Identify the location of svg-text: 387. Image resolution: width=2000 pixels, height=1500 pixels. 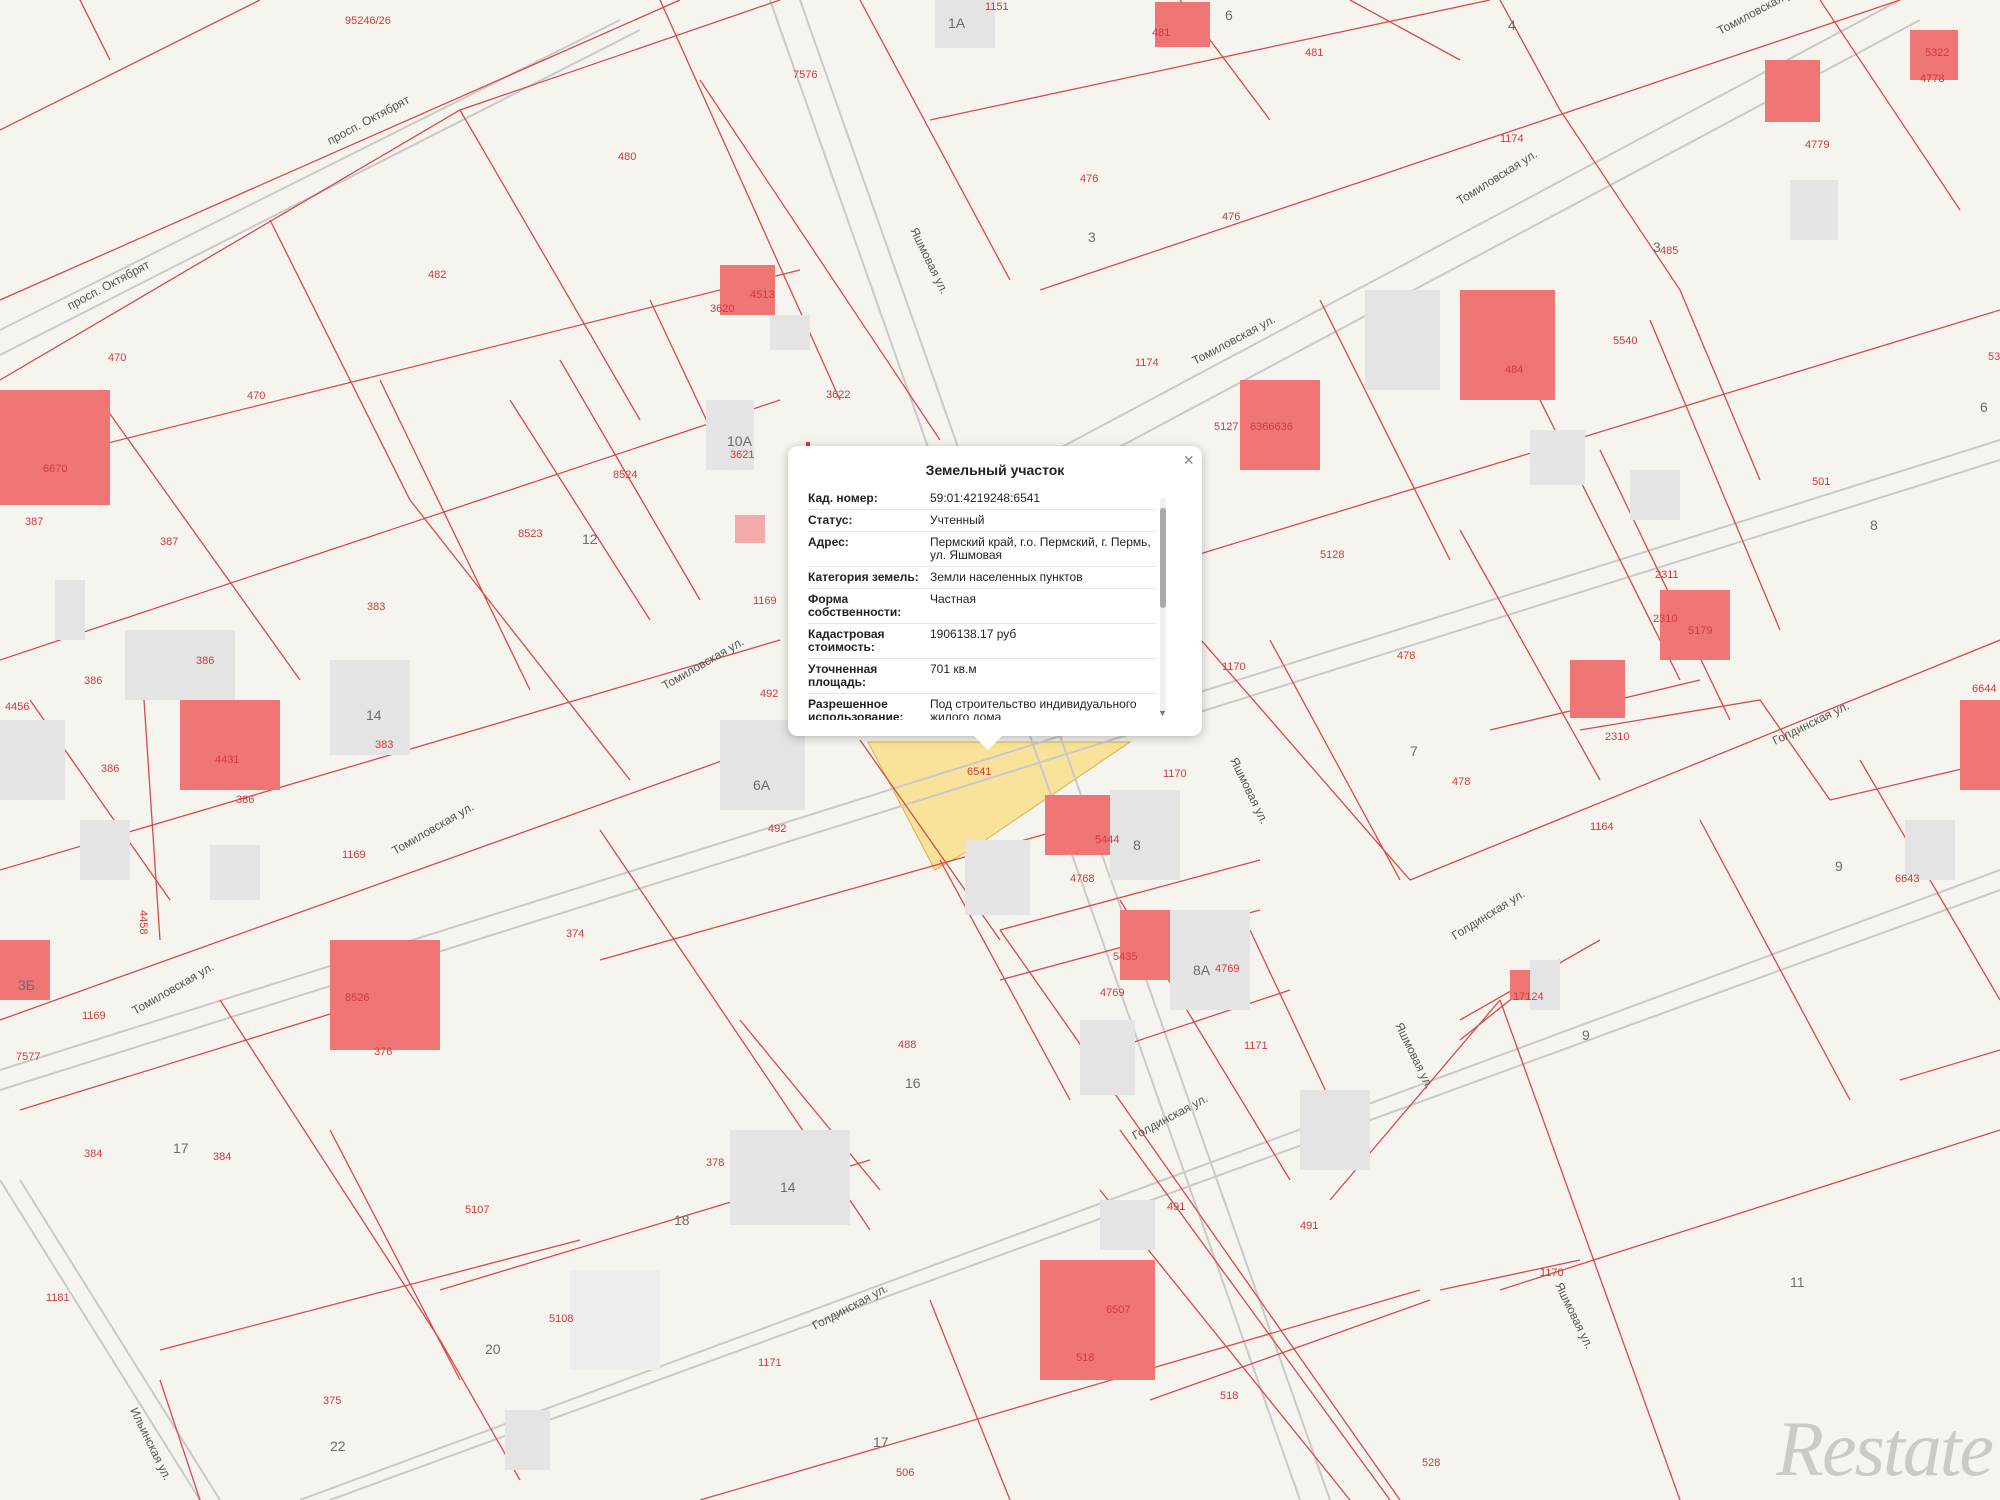
(169, 542).